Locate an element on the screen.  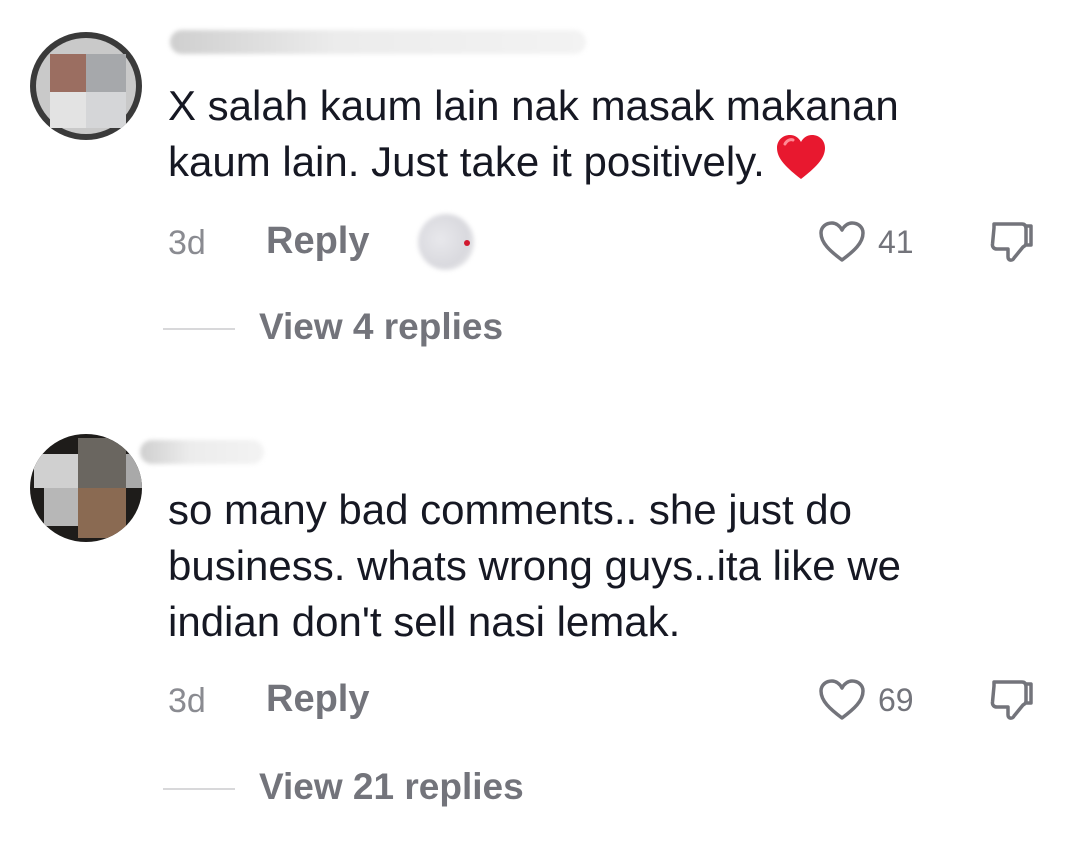
comment-text-line: so many bad comments.. she just do is located at coordinates (510, 509).